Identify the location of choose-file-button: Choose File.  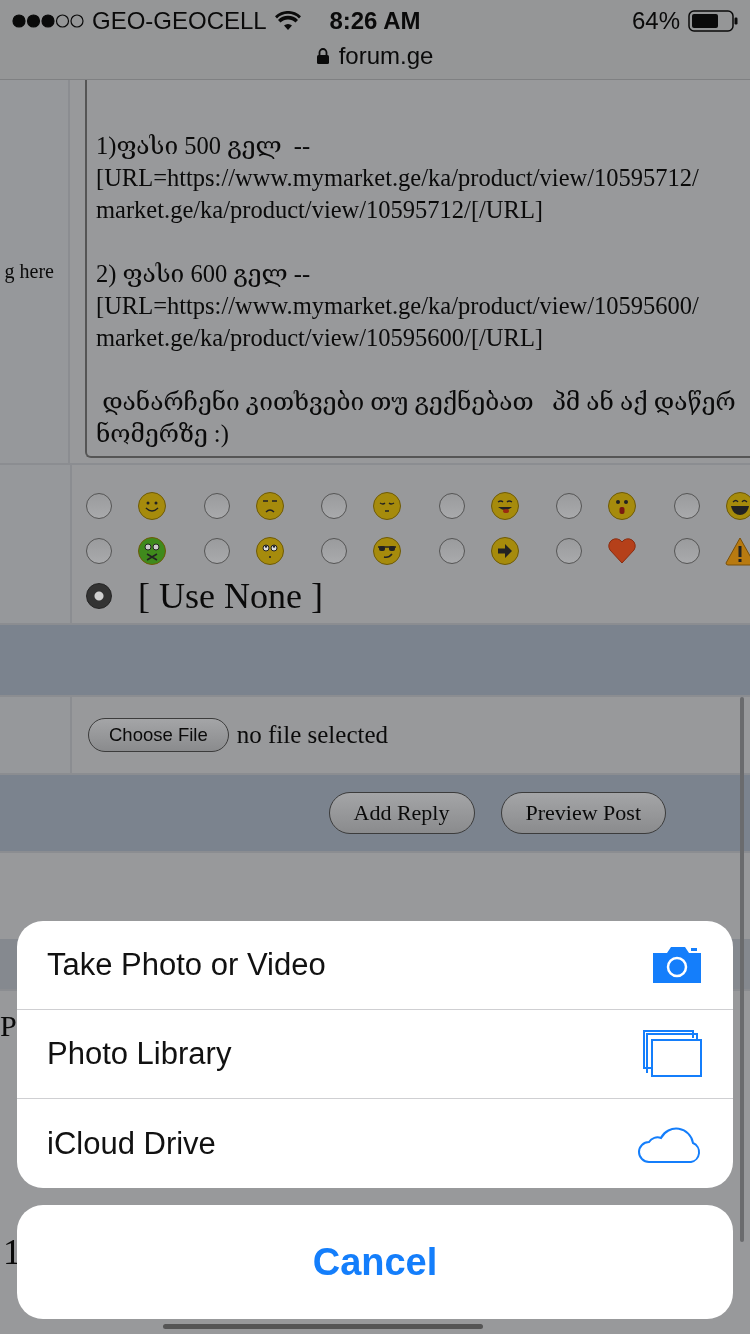
(158, 735).